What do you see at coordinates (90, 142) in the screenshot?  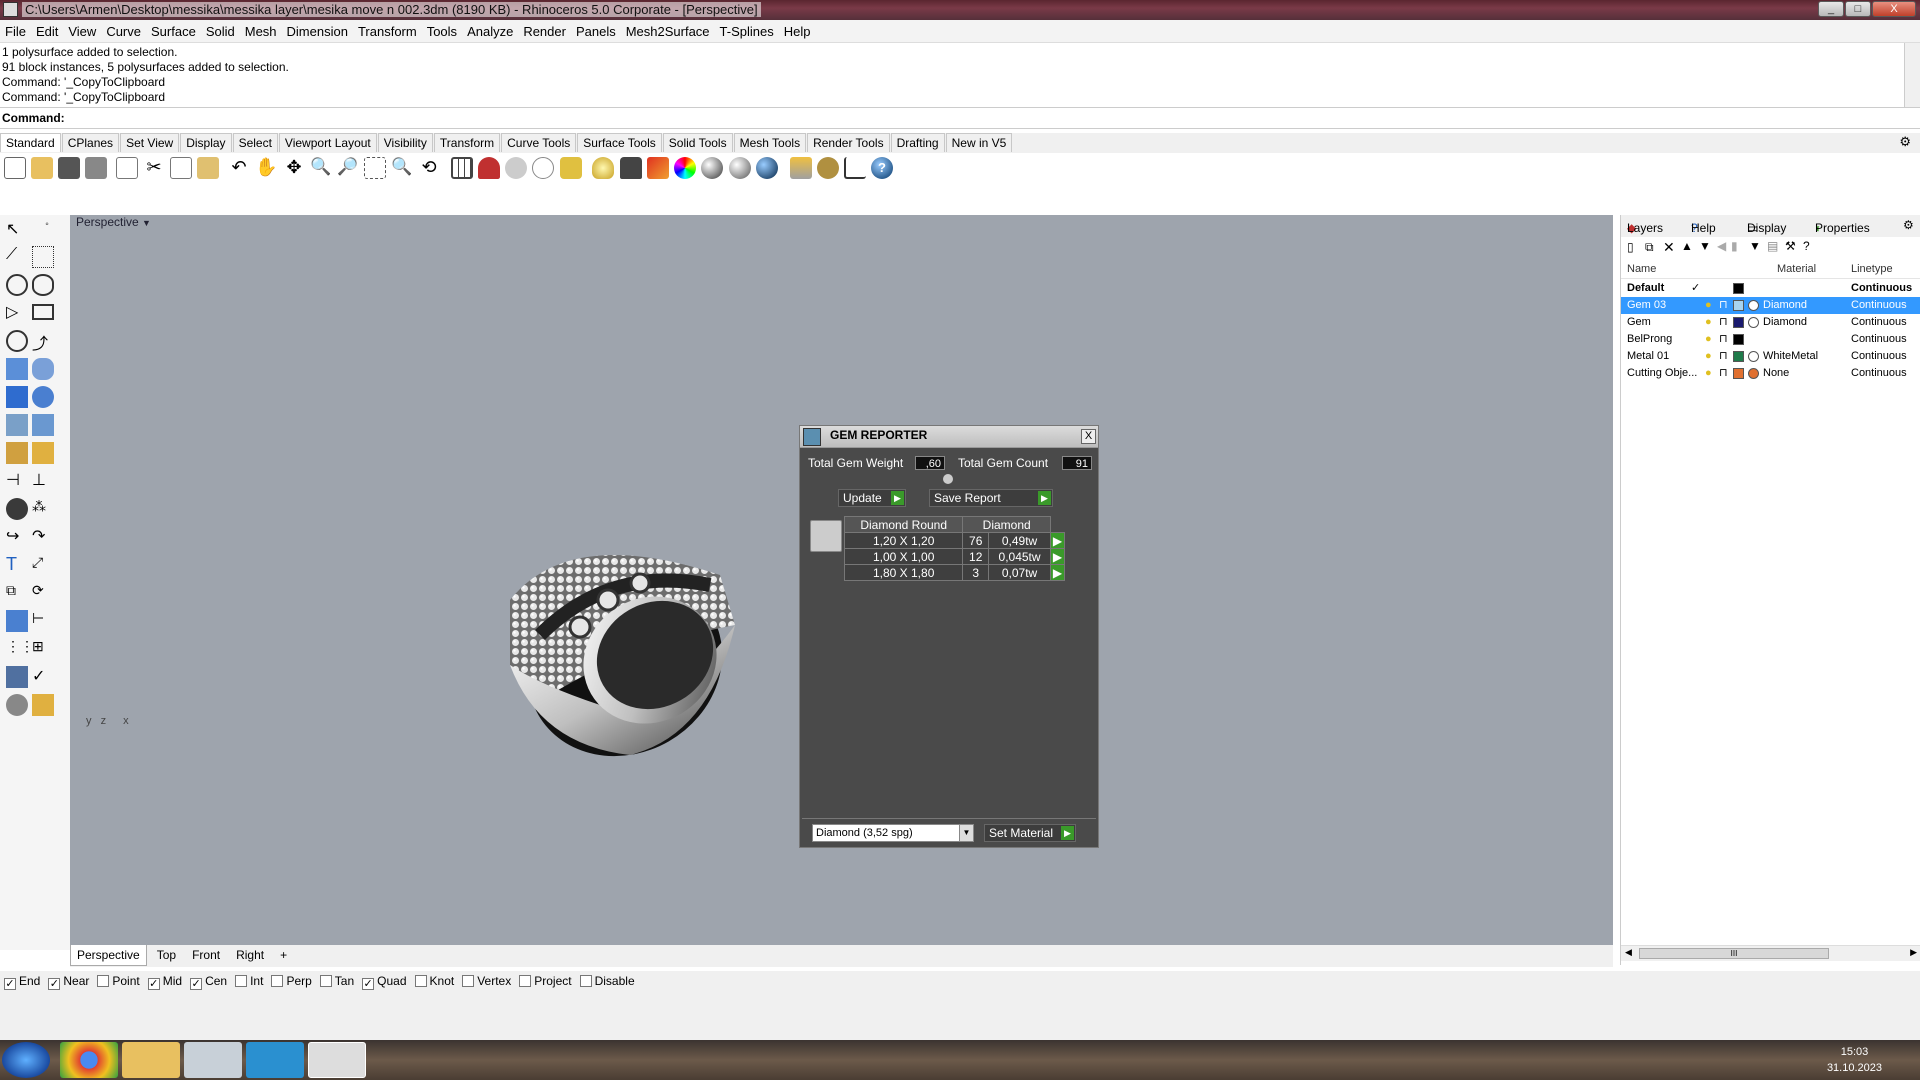 I see `tab-cplanes: CPlanes` at bounding box center [90, 142].